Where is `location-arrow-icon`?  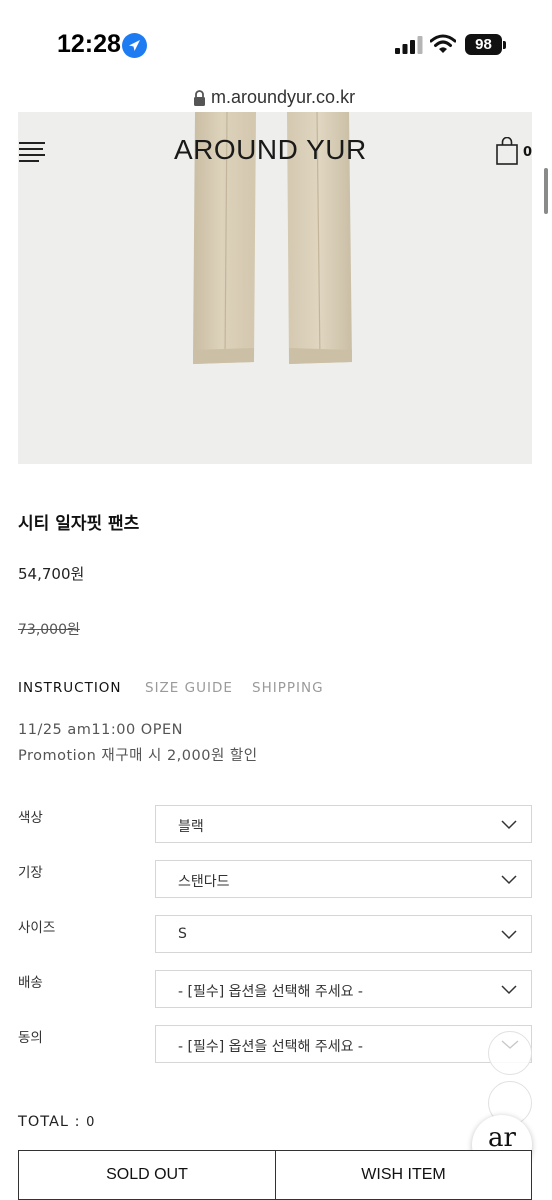
location-arrow-icon is located at coordinates (134, 45).